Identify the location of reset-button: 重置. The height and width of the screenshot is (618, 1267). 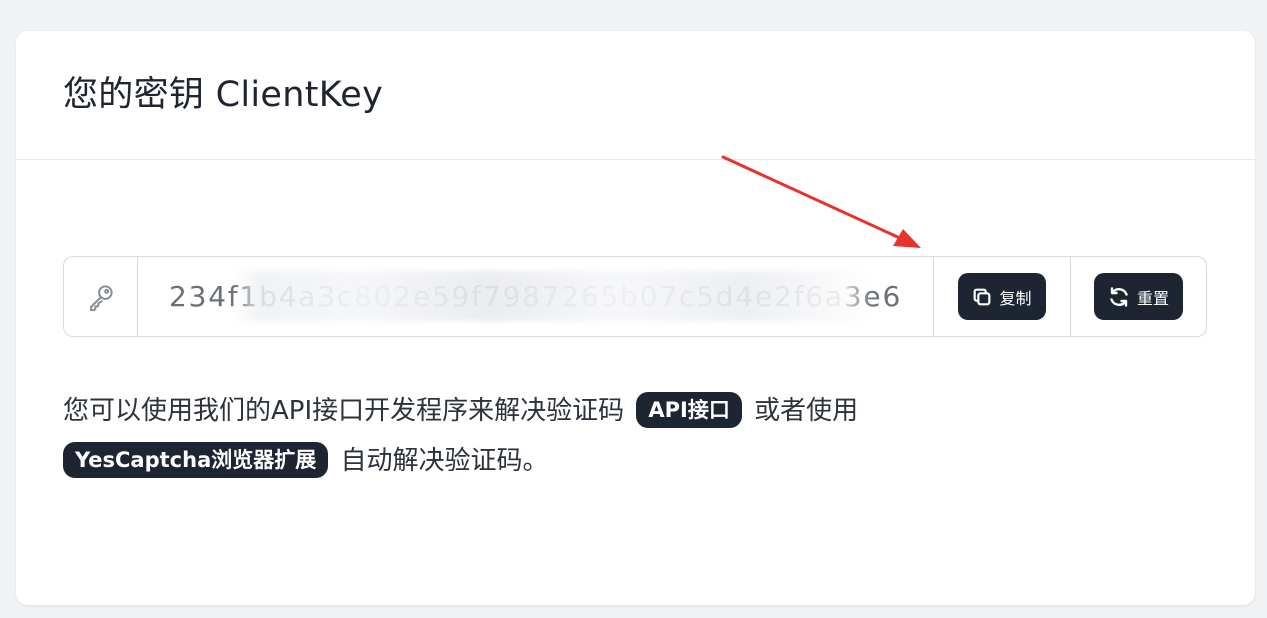
(1138, 296).